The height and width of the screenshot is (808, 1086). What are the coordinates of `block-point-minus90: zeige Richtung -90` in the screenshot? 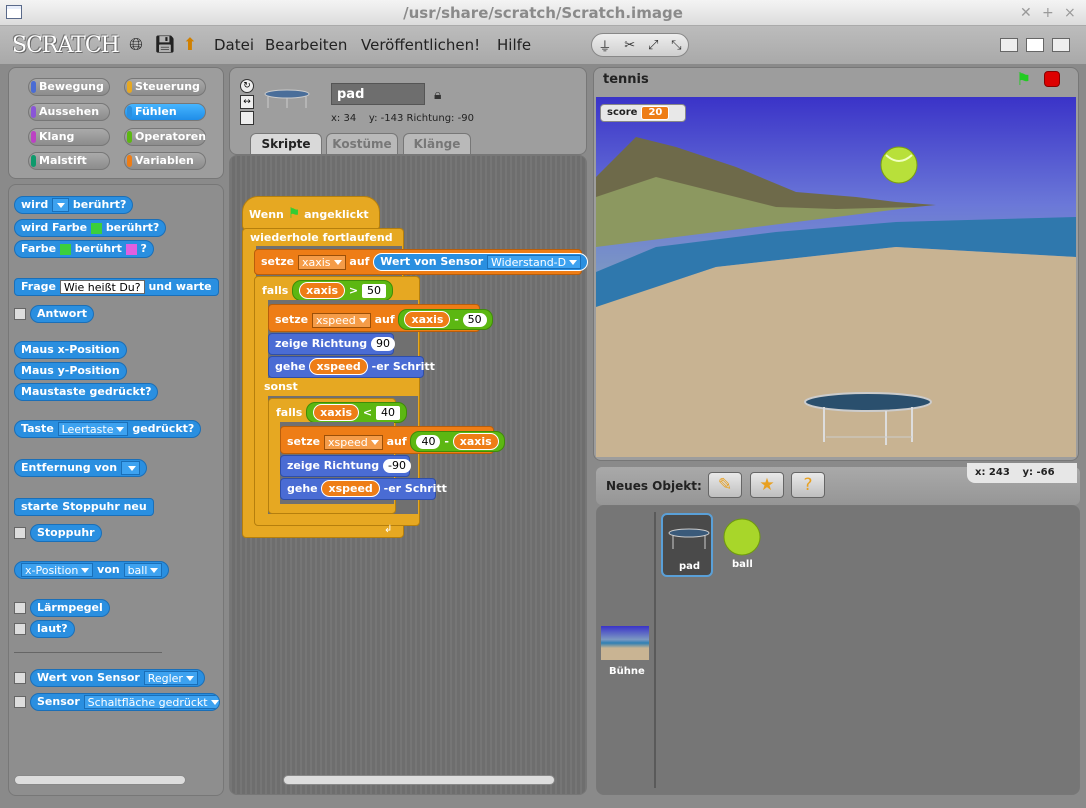 It's located at (345, 466).